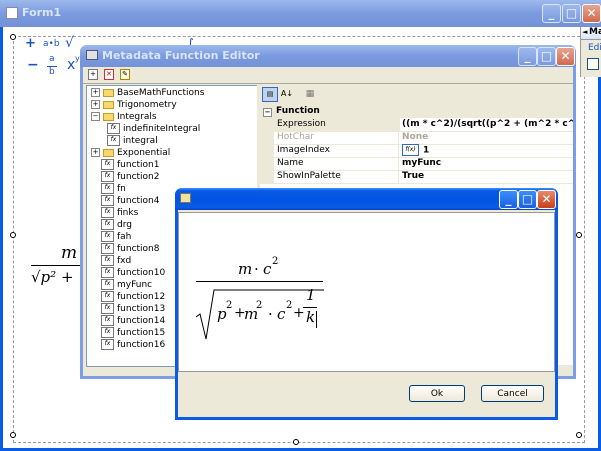 This screenshot has width=601, height=451. Describe the element at coordinates (310, 94) in the screenshot. I see `property-pages-icon: ▦` at that location.